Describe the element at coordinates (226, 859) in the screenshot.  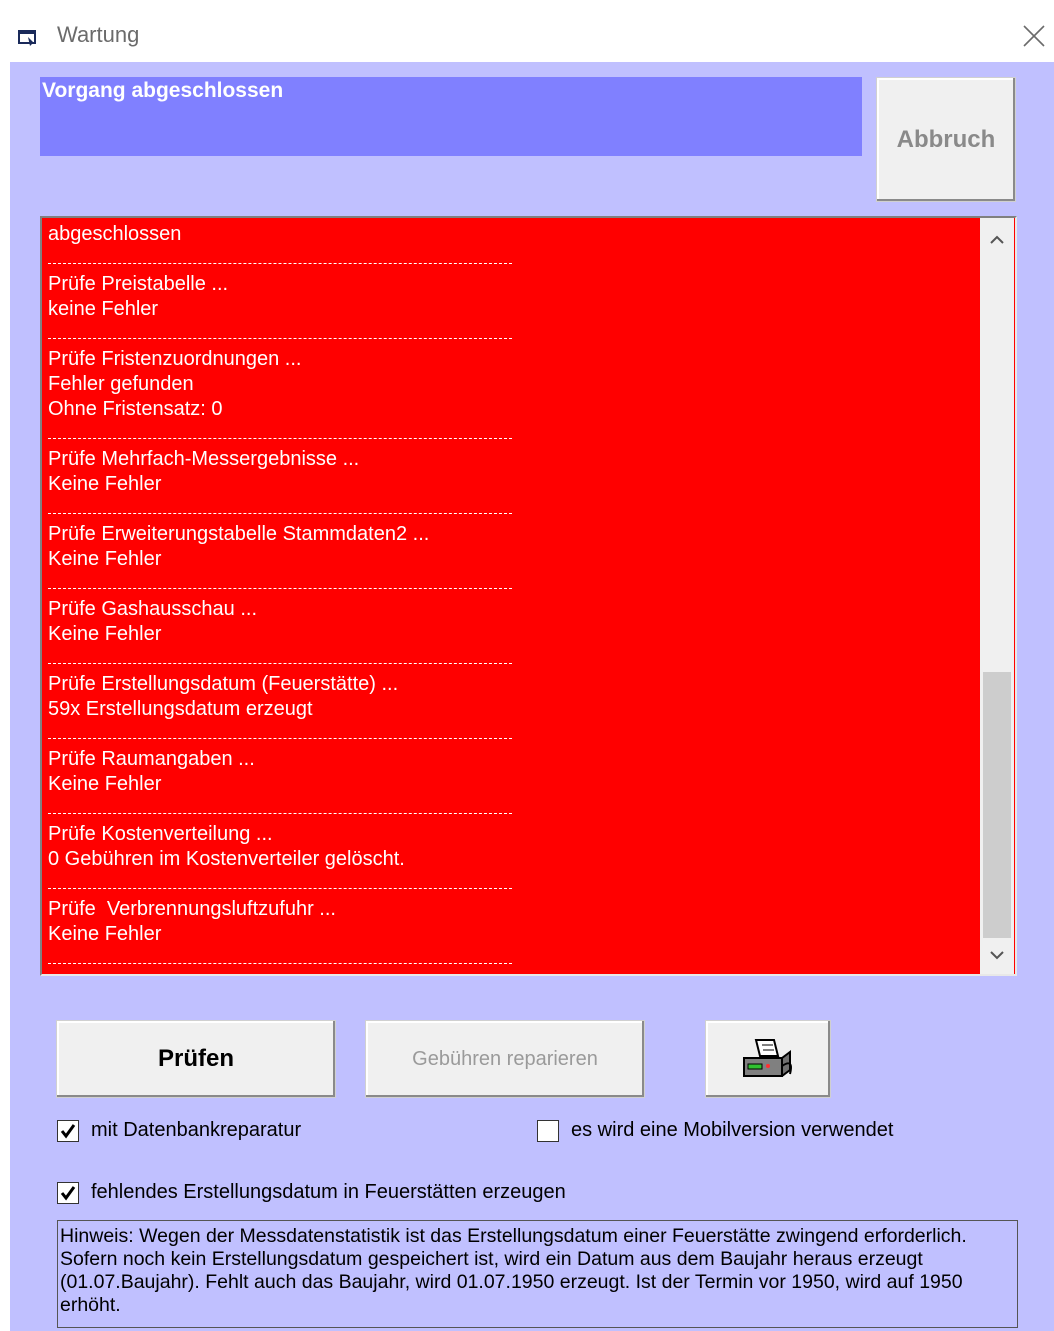
I see `log-line: 0 Gebühren im Kostenverteiler gelöscht.` at that location.